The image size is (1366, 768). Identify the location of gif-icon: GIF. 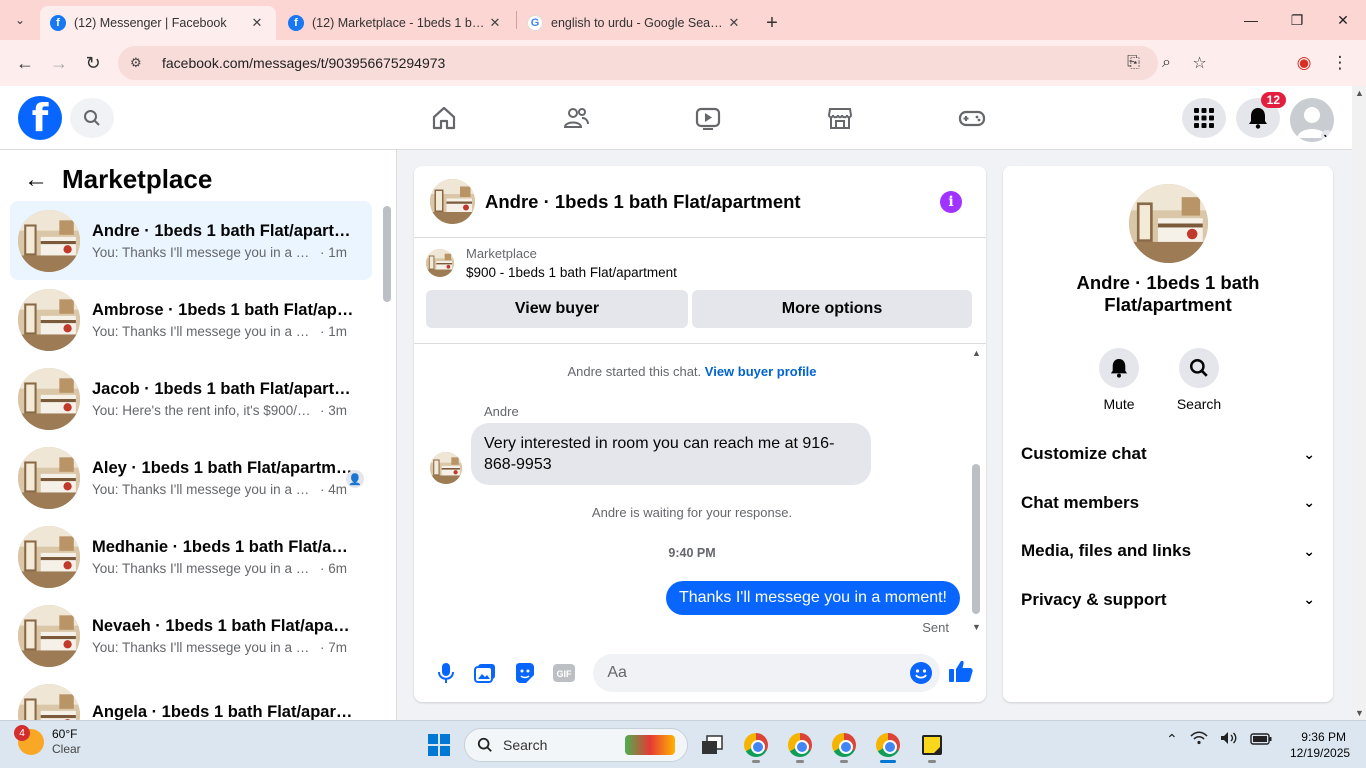
(563, 673).